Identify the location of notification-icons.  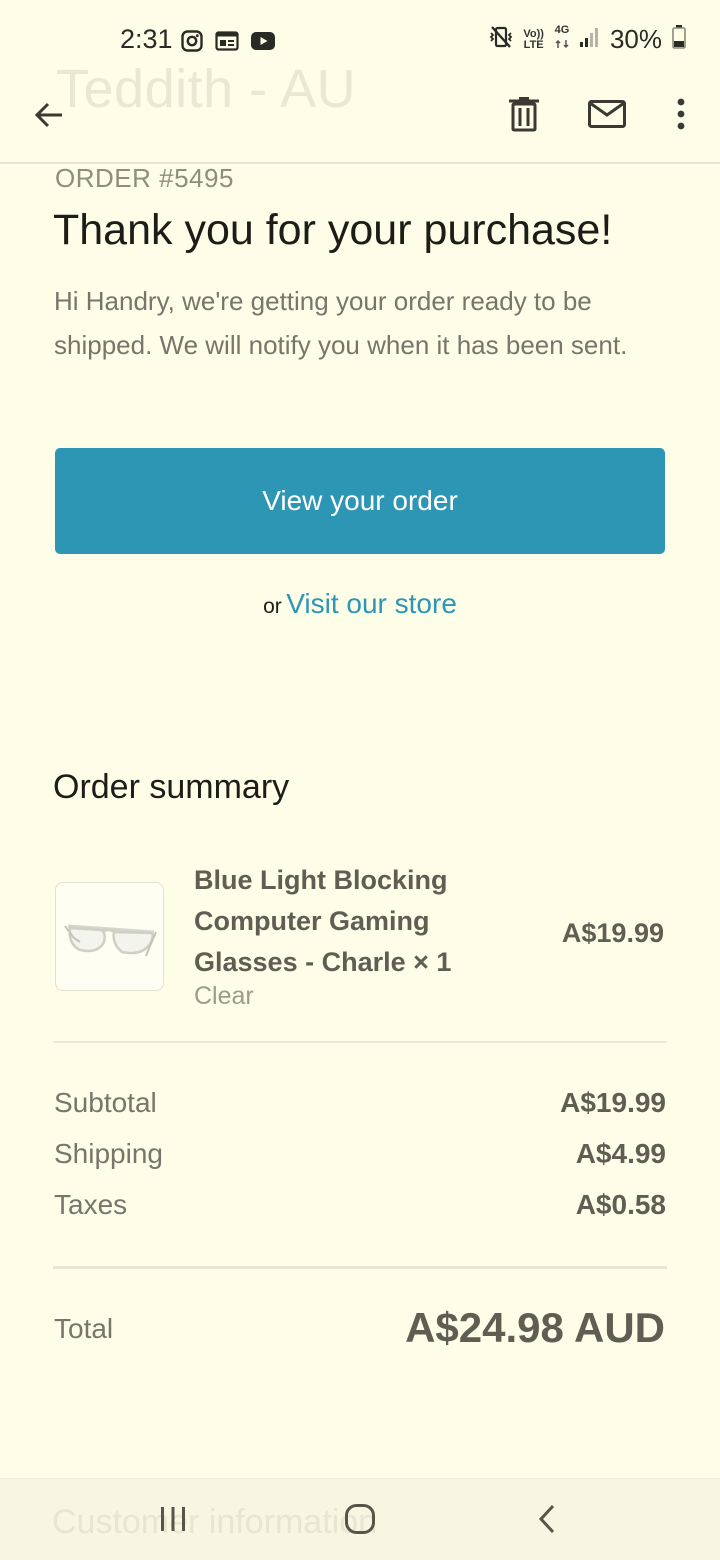
(228, 43).